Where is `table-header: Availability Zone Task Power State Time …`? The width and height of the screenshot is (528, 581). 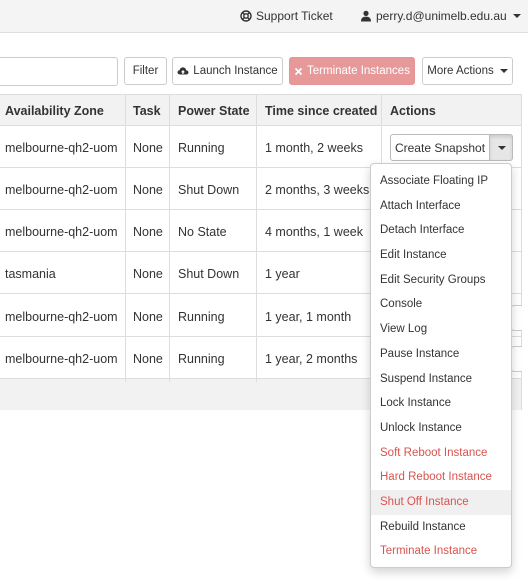
table-header: Availability Zone Task Power State Time … is located at coordinates (260, 110).